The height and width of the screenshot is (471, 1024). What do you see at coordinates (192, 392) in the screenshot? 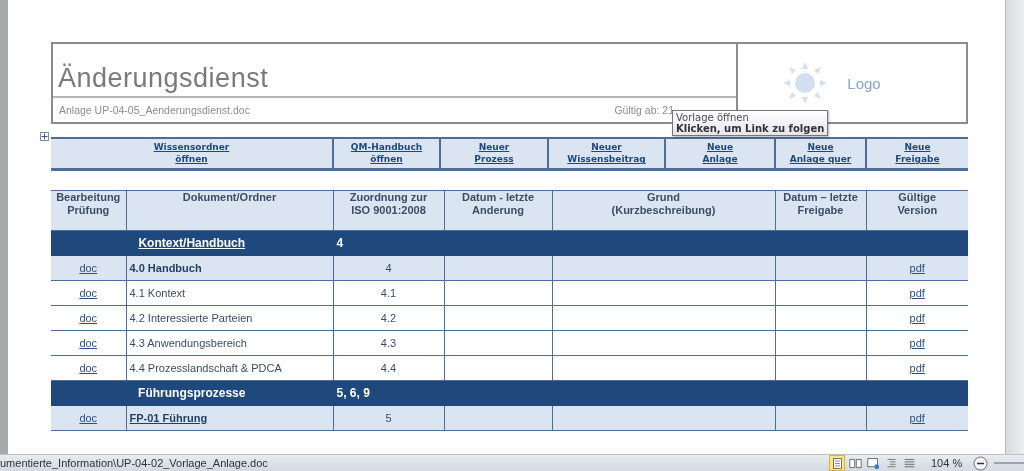
I see `section-title: Führungsprozesse` at bounding box center [192, 392].